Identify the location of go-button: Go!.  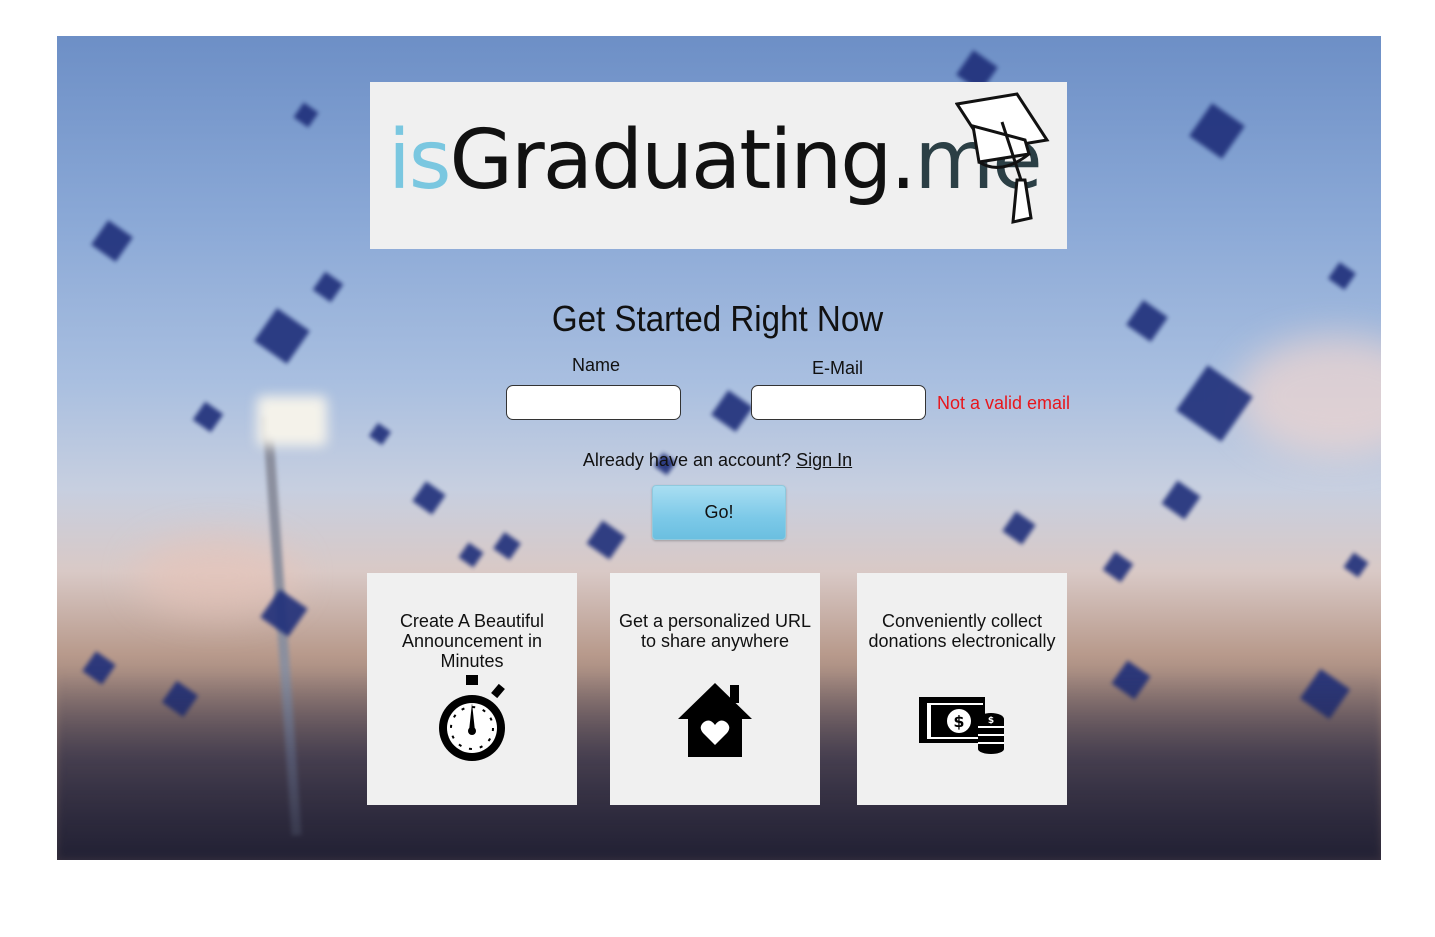
(719, 512).